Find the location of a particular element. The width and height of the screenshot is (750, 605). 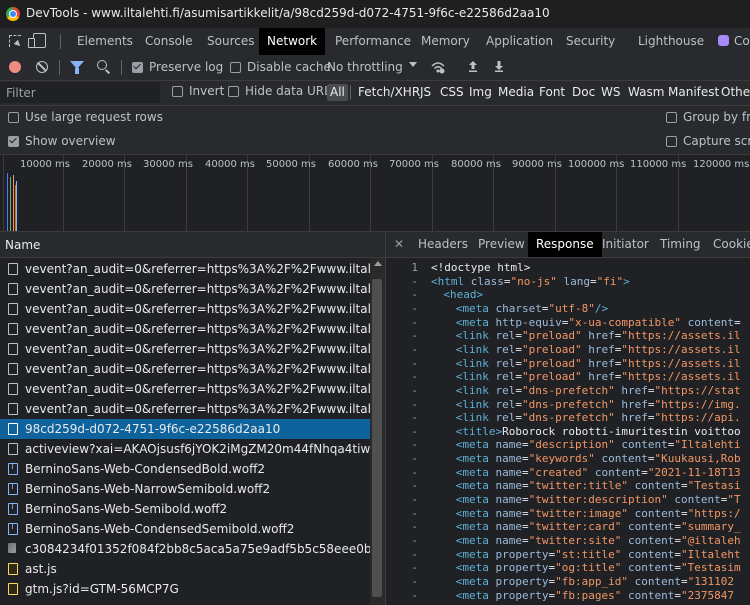

tab-network: Network is located at coordinates (292, 41).